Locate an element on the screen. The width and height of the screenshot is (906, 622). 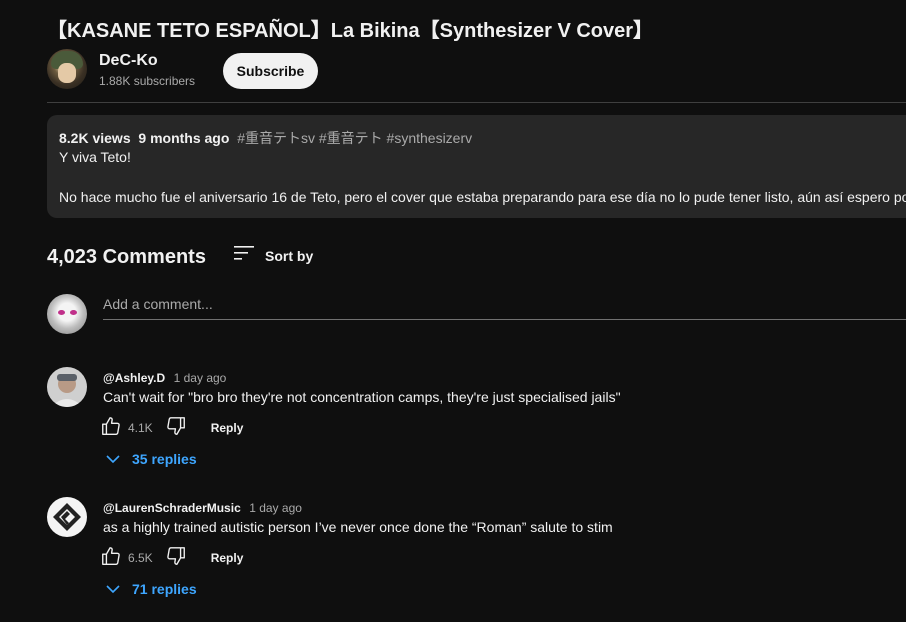
comment-author: @LaurenSchraderMusic is located at coordinates (172, 508).